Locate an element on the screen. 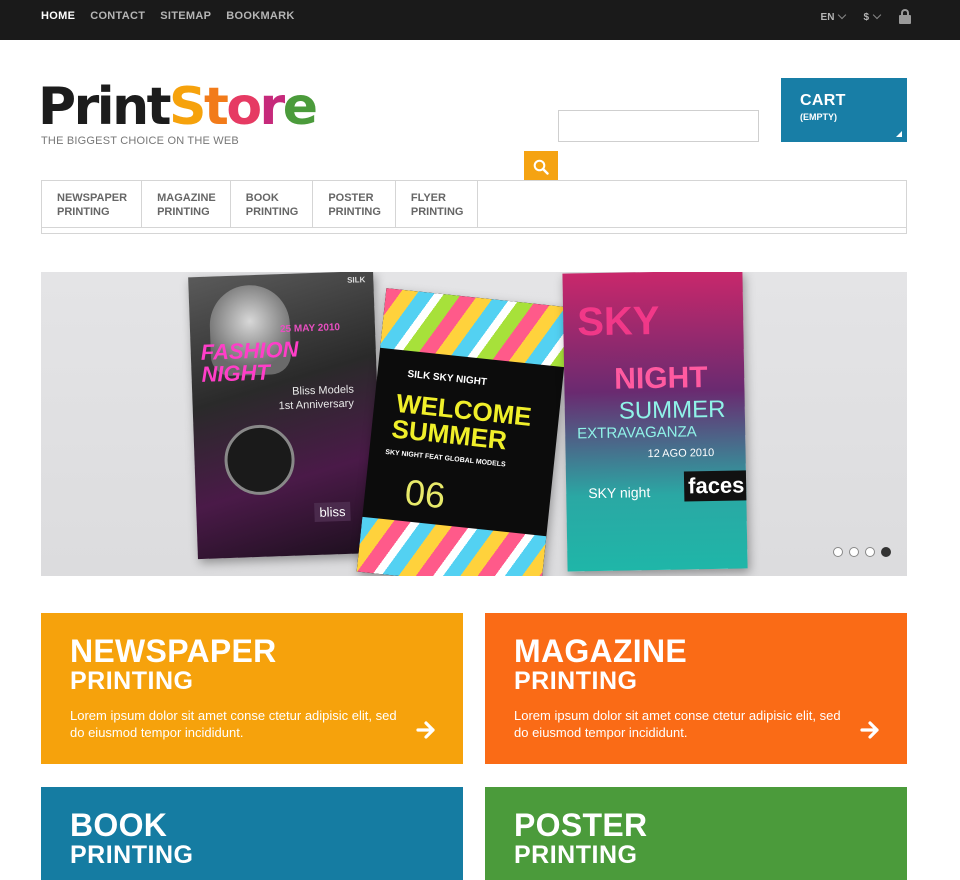  store-logo: PrintStore is located at coordinates (178, 107).